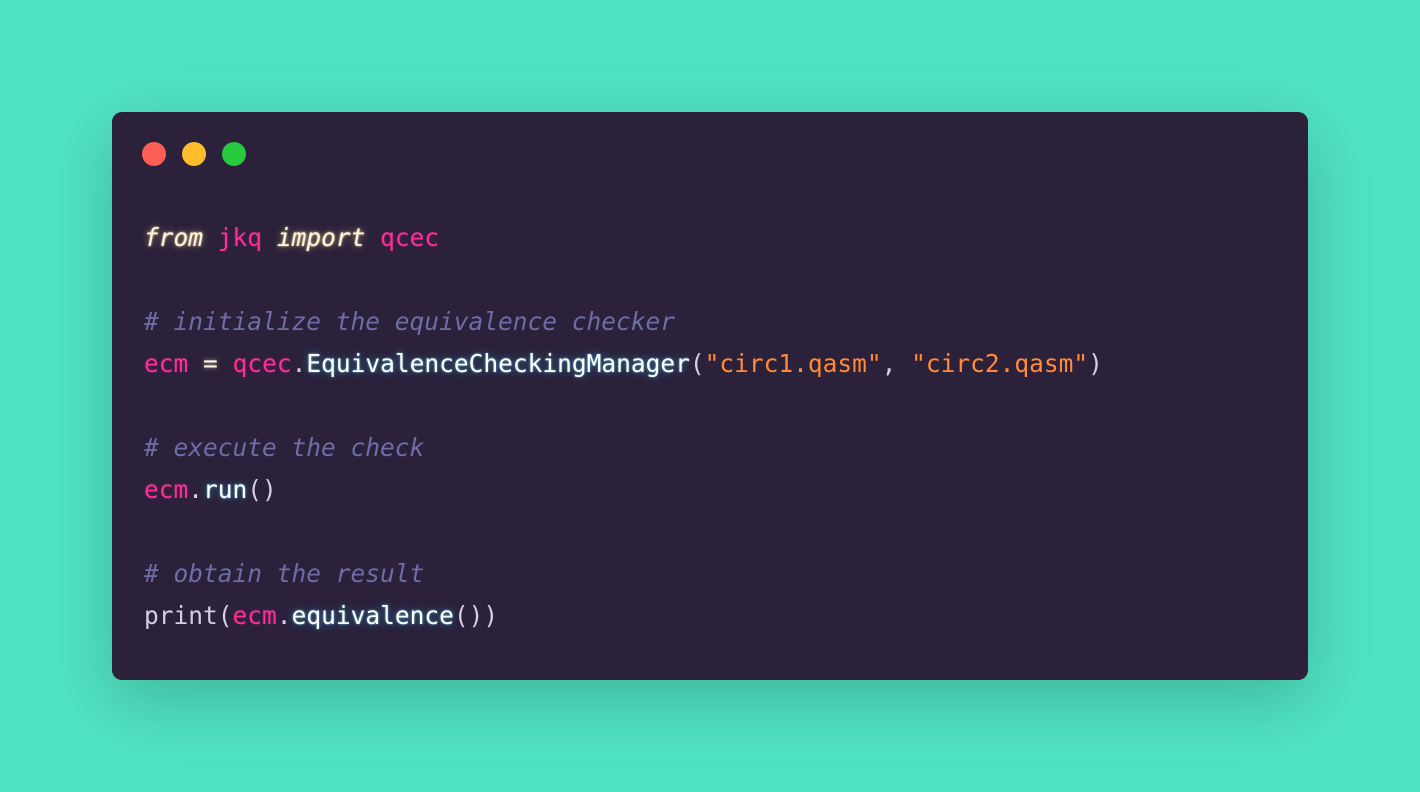 The height and width of the screenshot is (792, 1420). What do you see at coordinates (321, 237) in the screenshot?
I see `code-token-keyword: import` at bounding box center [321, 237].